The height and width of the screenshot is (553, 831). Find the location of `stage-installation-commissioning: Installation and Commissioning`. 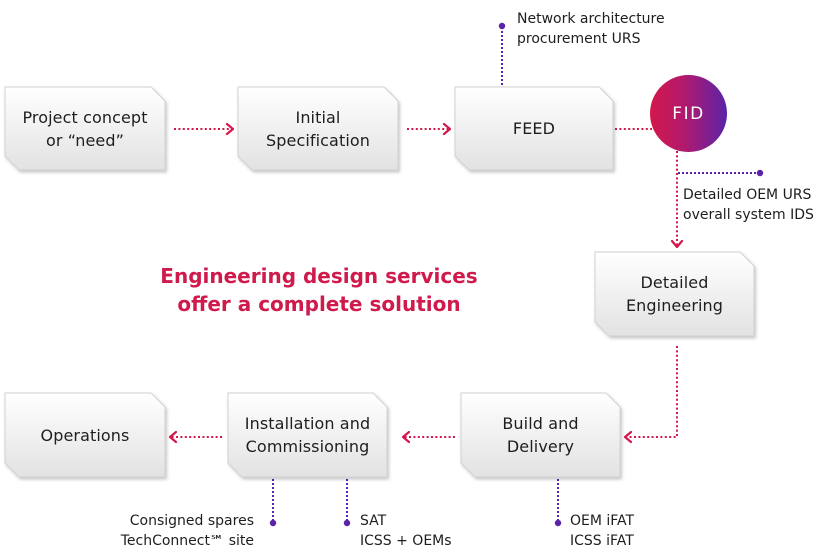

stage-installation-commissioning: Installation and Commissioning is located at coordinates (307, 435).